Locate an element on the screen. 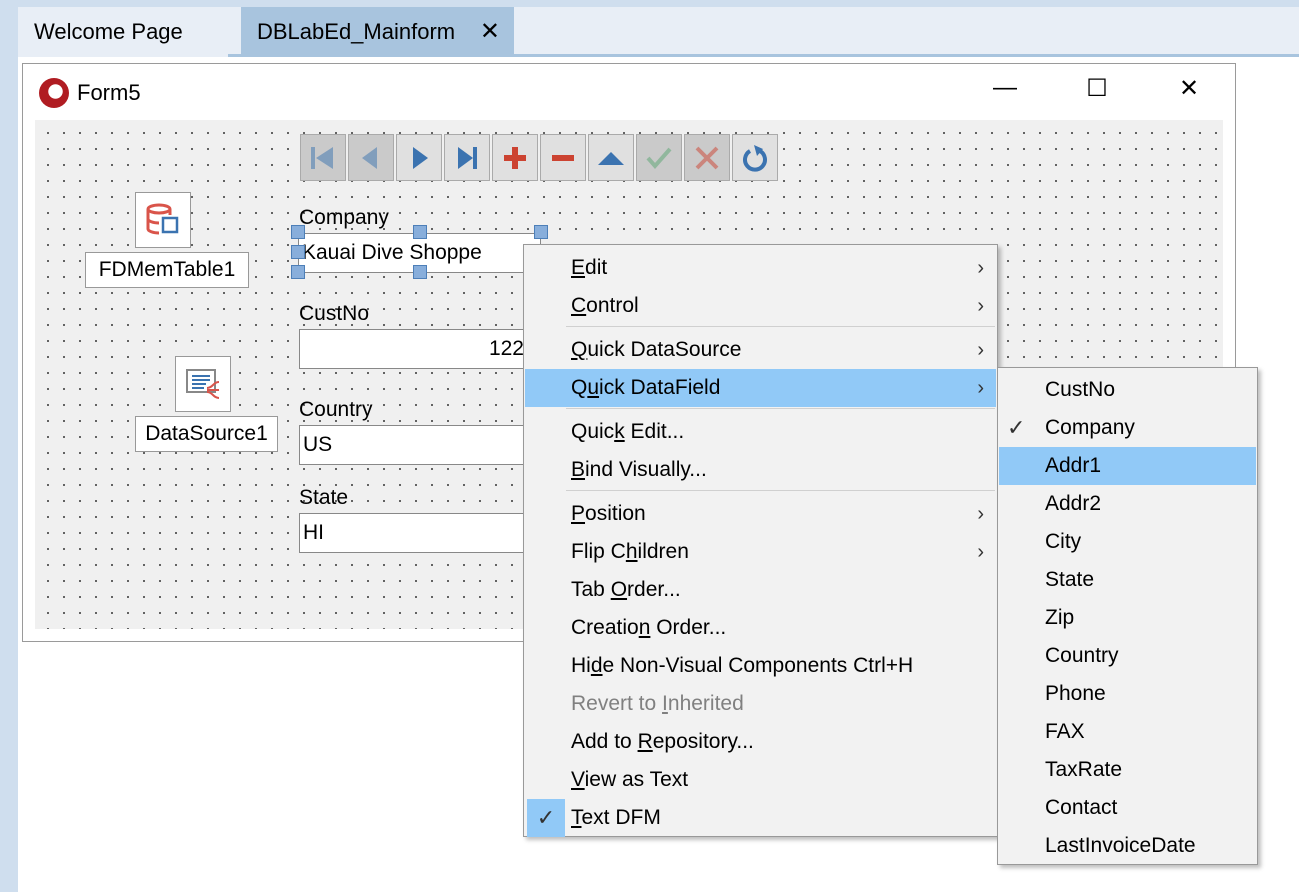 This screenshot has width=1299, height=892. fdmemtable-label: FDMemTable1 is located at coordinates (167, 270).